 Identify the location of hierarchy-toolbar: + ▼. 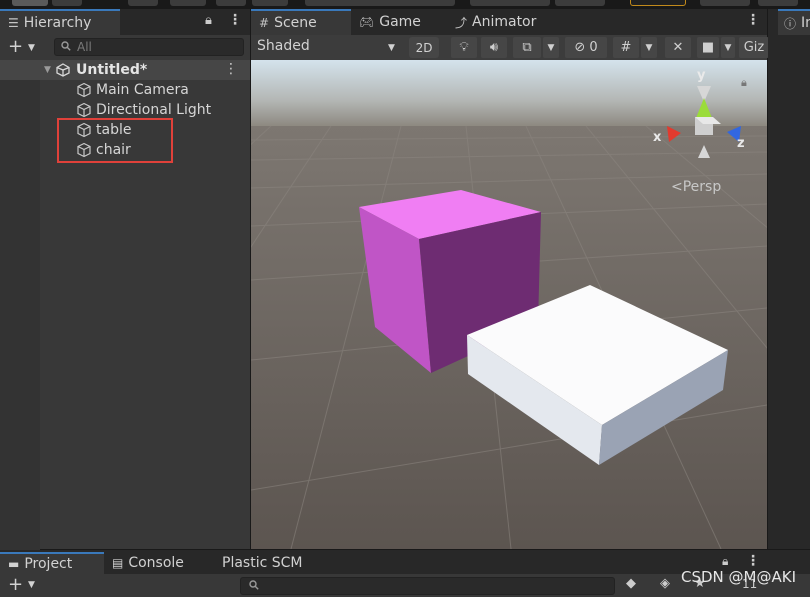
(125, 47).